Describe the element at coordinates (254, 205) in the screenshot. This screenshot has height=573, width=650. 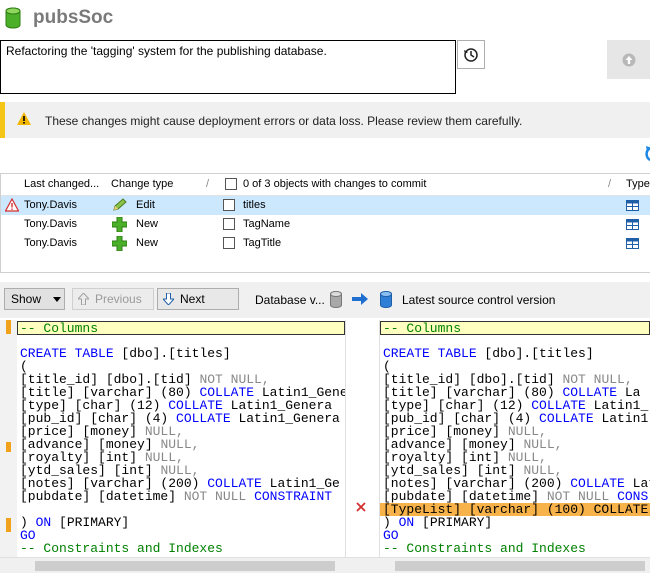
I see `row-object-name: titles` at that location.